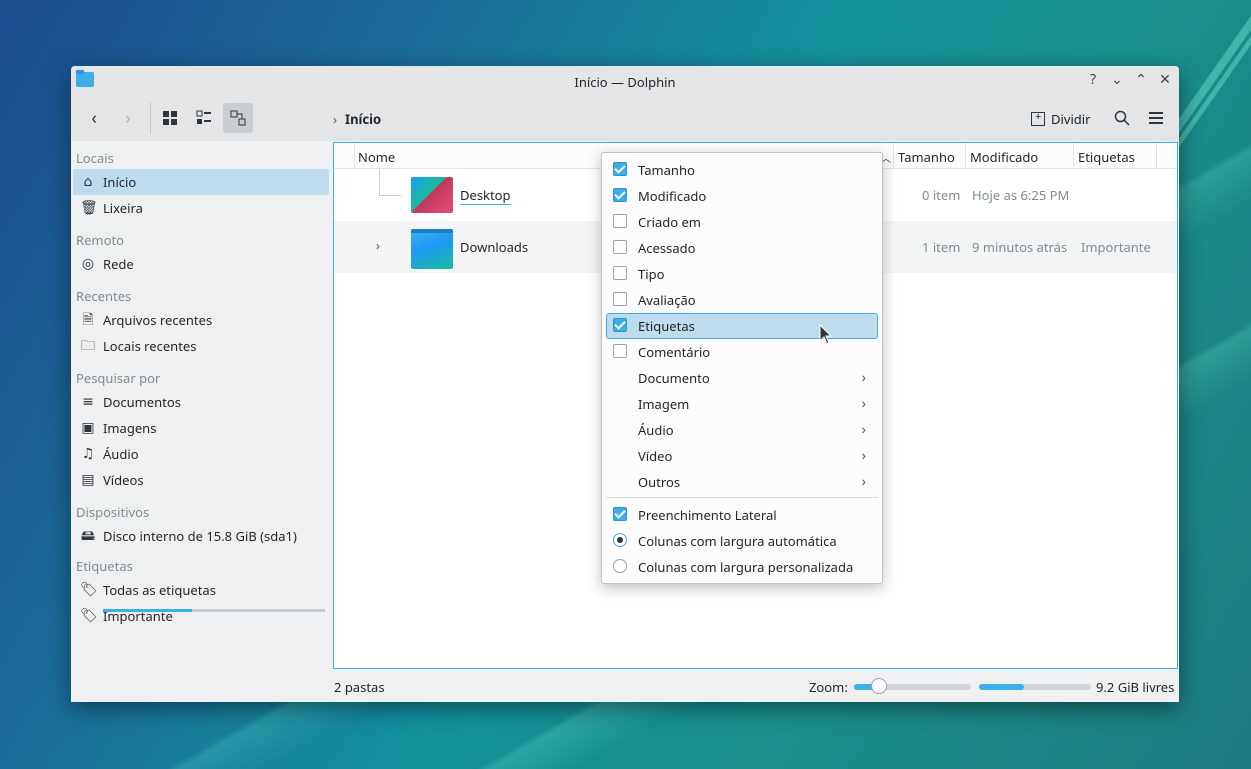  I want to click on downloads-folder-icon, so click(432, 249).